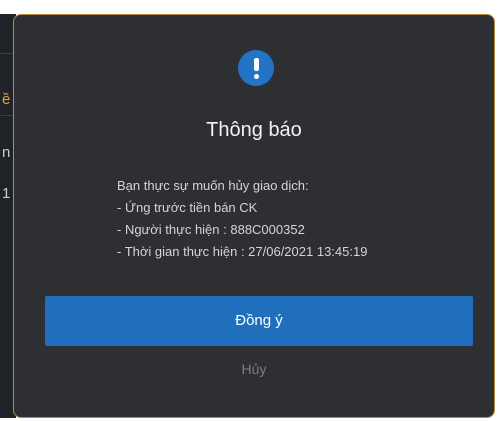  I want to click on exclamation-circle-icon, so click(256, 68).